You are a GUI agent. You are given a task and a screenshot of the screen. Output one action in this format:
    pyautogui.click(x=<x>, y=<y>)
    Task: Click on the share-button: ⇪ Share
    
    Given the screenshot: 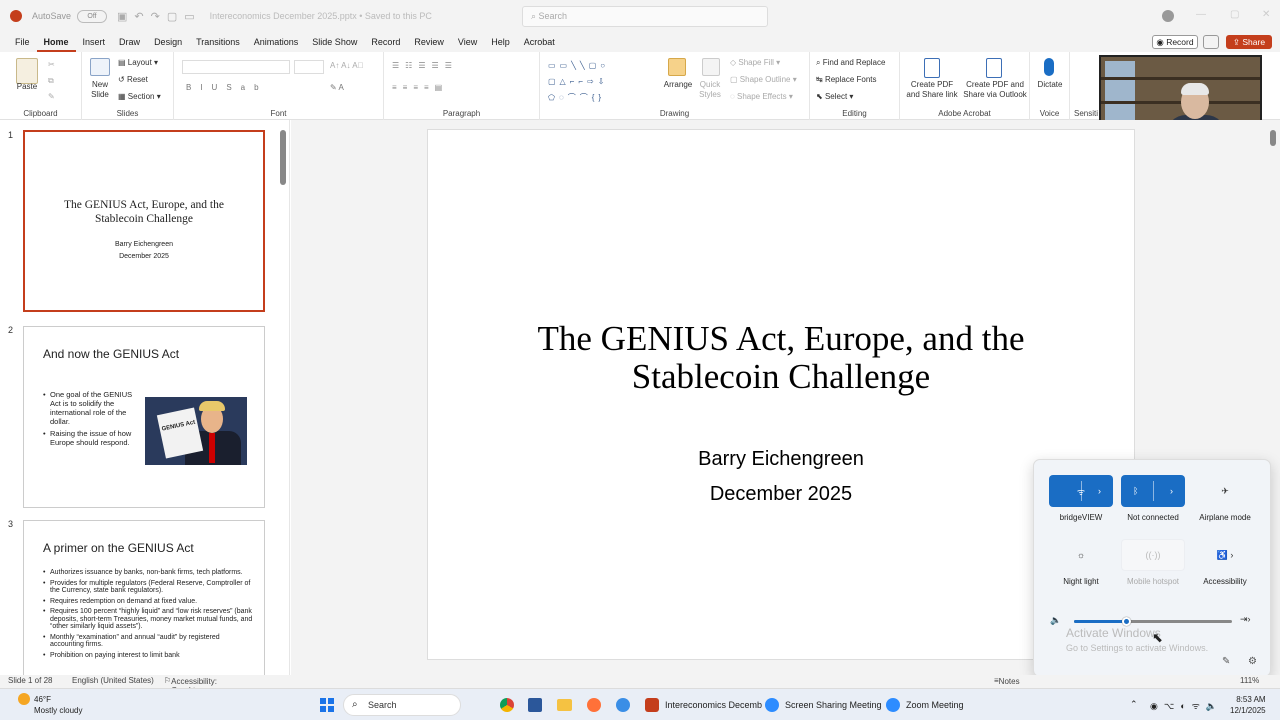 What is the action you would take?
    pyautogui.click(x=1249, y=42)
    